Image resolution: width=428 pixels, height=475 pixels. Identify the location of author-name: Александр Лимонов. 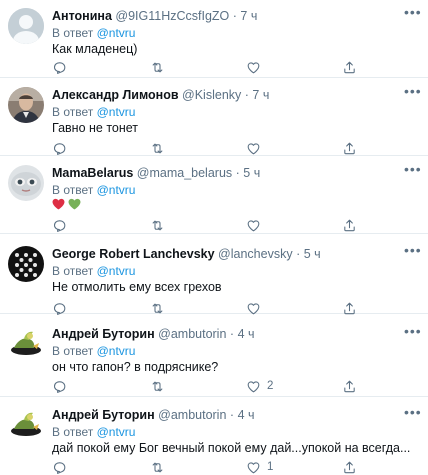
(115, 95).